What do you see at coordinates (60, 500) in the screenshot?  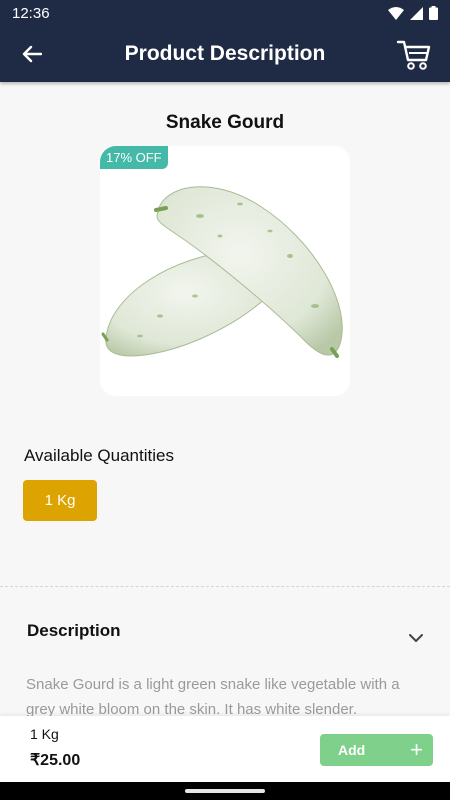 I see `quantity-option-1kg: 1 Kg` at bounding box center [60, 500].